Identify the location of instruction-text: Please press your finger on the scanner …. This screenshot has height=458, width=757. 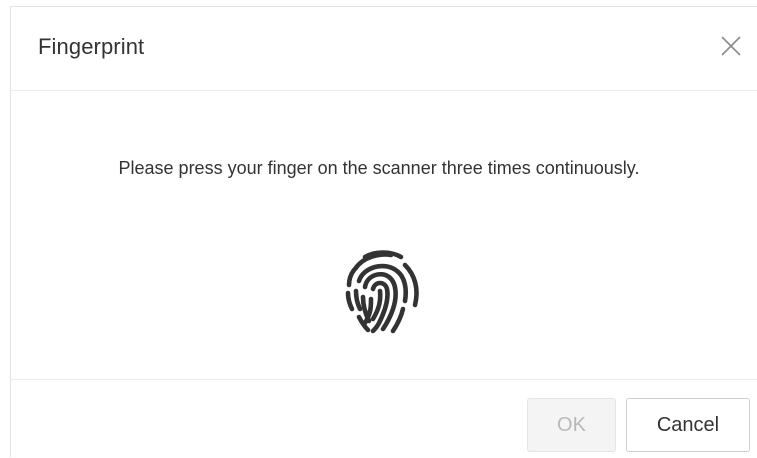
(379, 168).